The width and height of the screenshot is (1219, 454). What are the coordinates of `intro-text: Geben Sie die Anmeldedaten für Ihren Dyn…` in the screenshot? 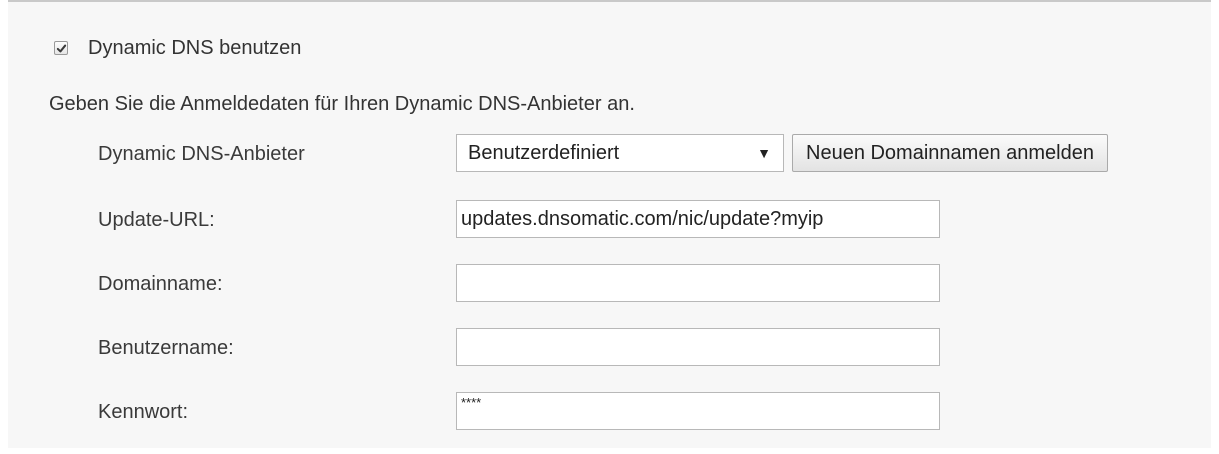 It's located at (342, 104).